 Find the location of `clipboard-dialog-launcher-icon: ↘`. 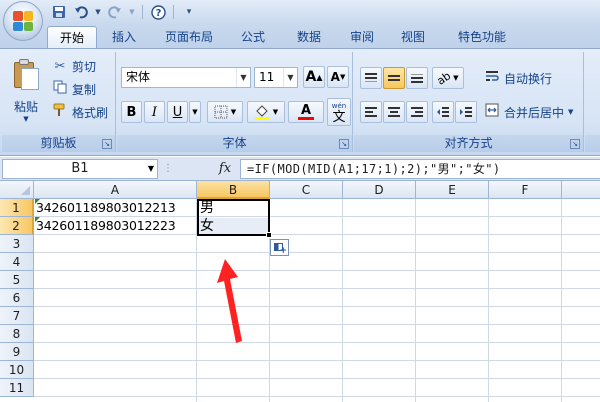

clipboard-dialog-launcher-icon: ↘ is located at coordinates (107, 144).